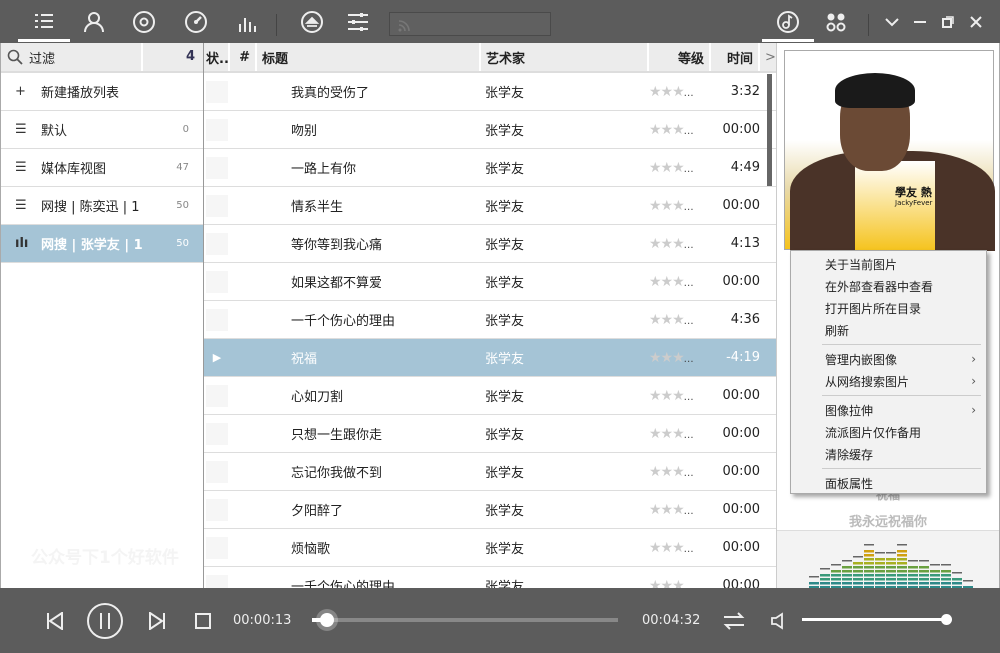 Image resolution: width=1000 pixels, height=653 pixels. What do you see at coordinates (337, 473) in the screenshot?
I see `title-cell: 忘记你我做不到` at bounding box center [337, 473].